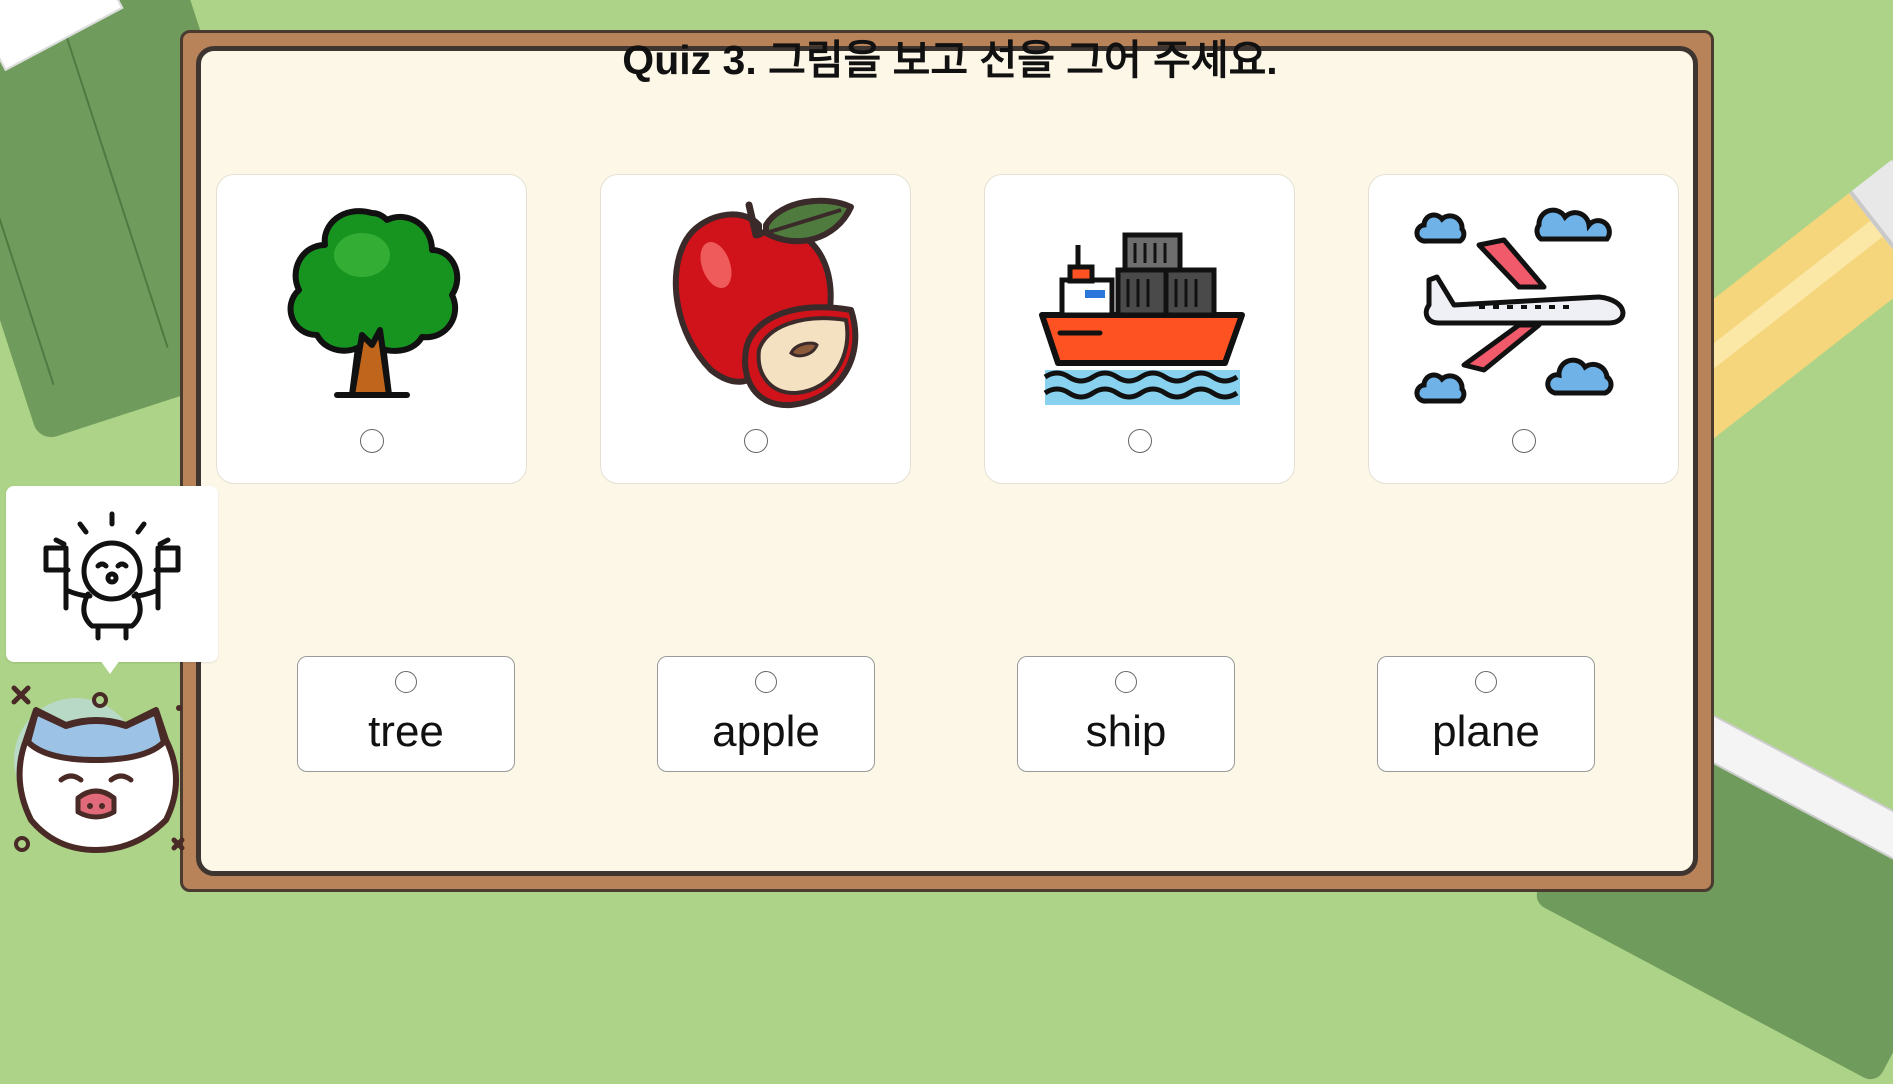 The image size is (1893, 1084). Describe the element at coordinates (110, 667) in the screenshot. I see `hint-bubble-tail` at that location.